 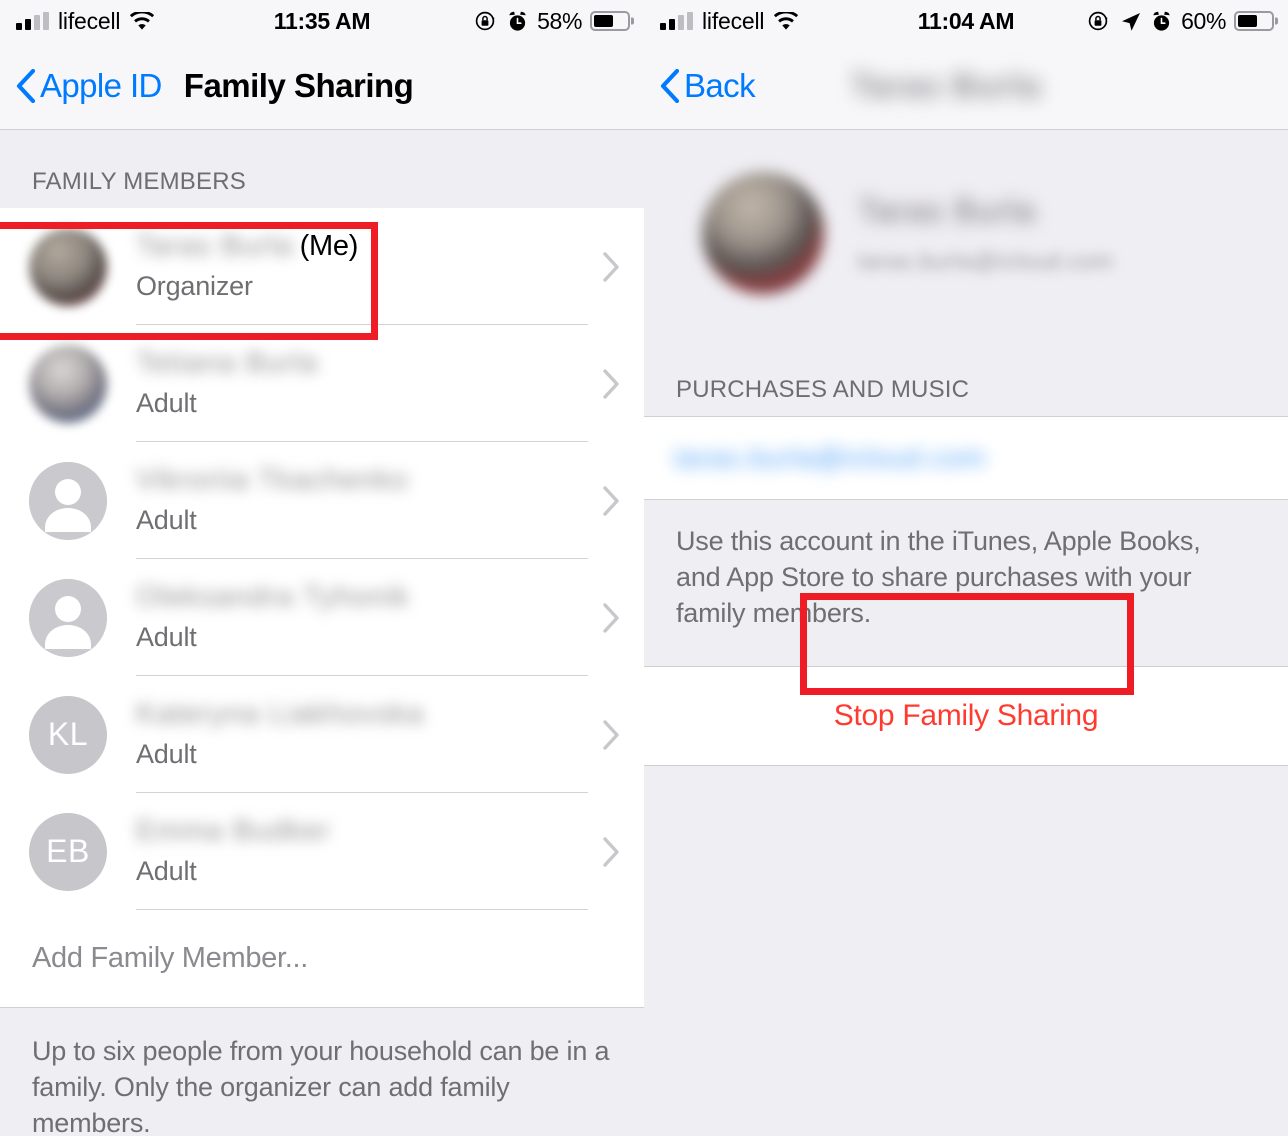 I want to click on table-row: KL Kateryna Liakhovska Adult, so click(x=322, y=734).